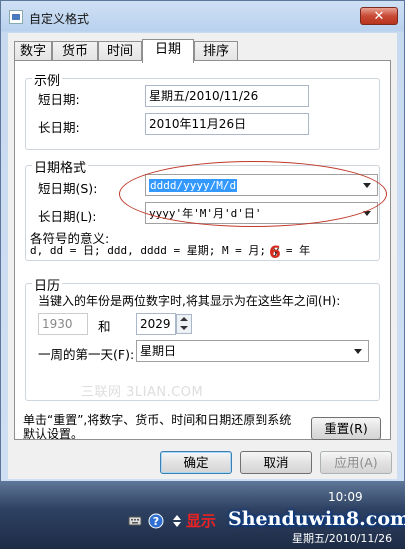 The height and width of the screenshot is (549, 405). What do you see at coordinates (316, 519) in the screenshot?
I see `brand-watermark: Shenduwin8.com` at bounding box center [316, 519].